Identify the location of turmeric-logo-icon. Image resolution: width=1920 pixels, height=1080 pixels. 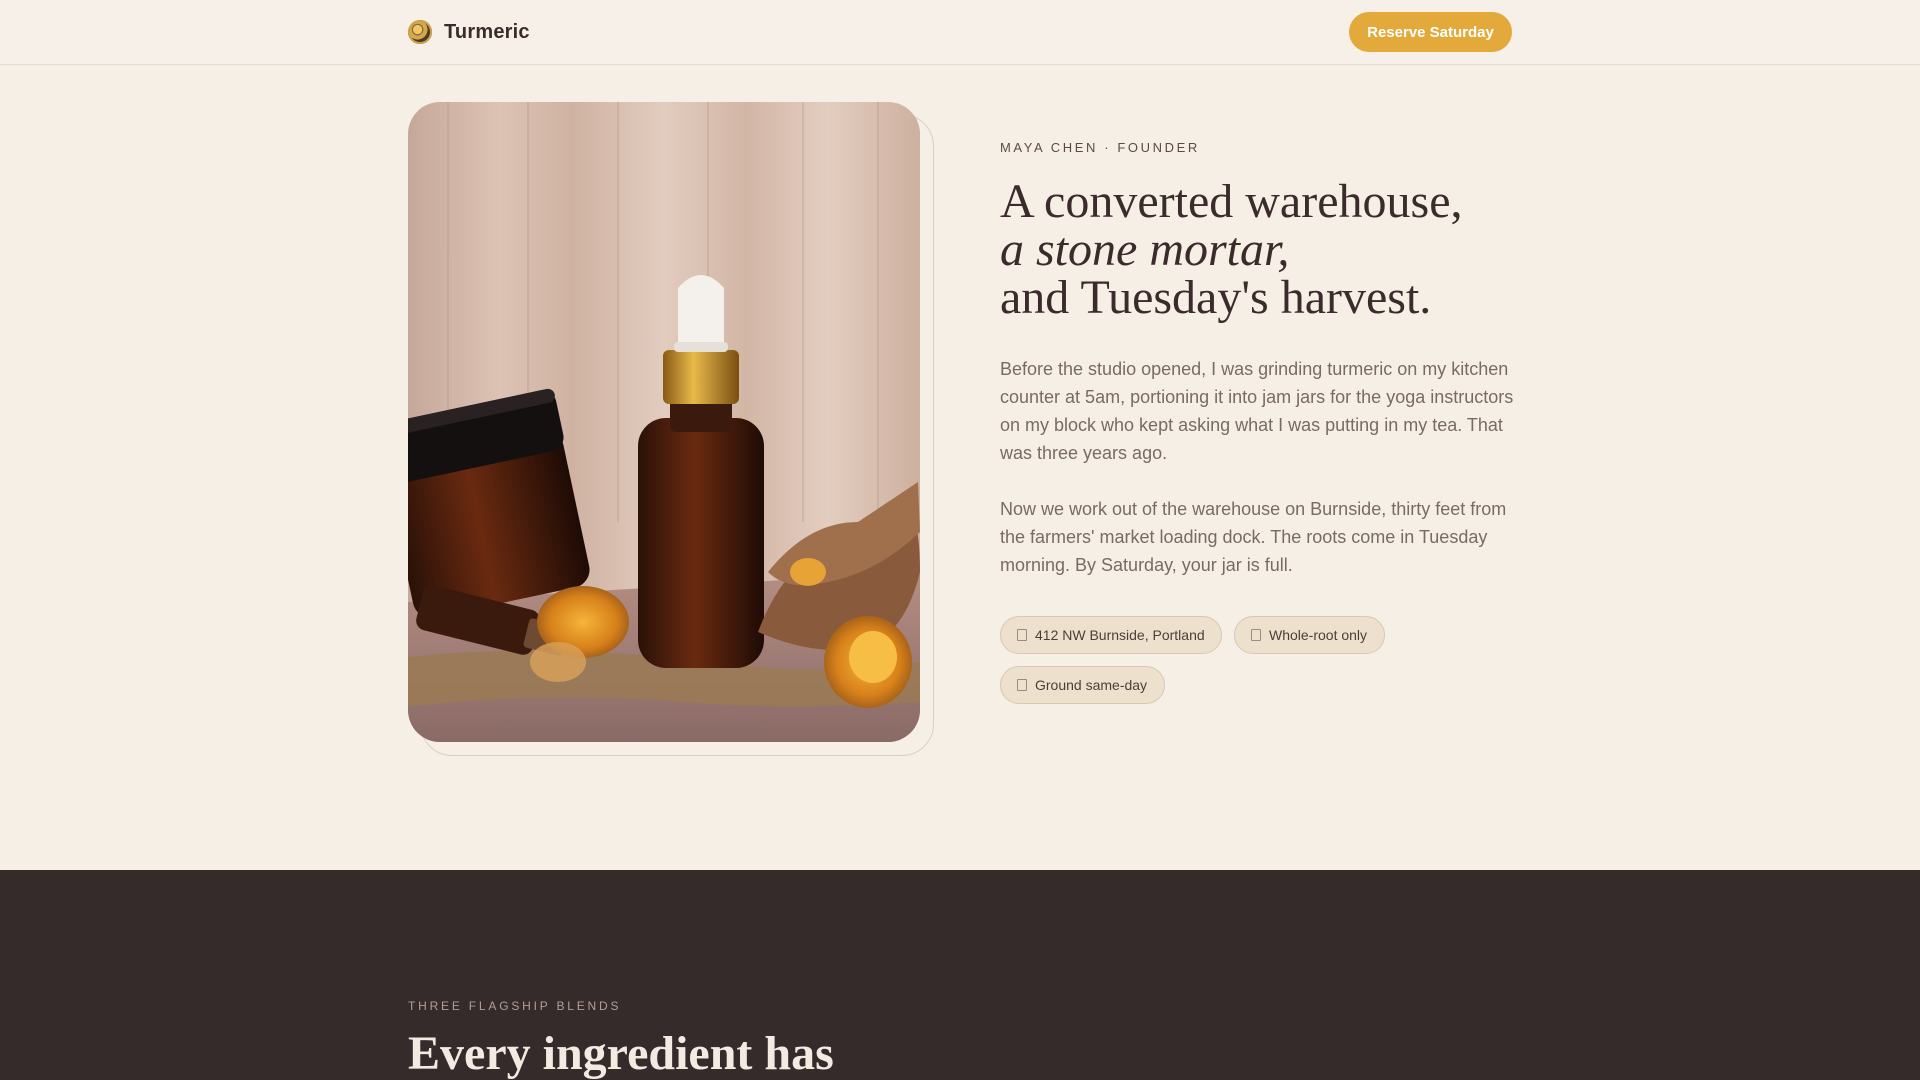
(420, 32).